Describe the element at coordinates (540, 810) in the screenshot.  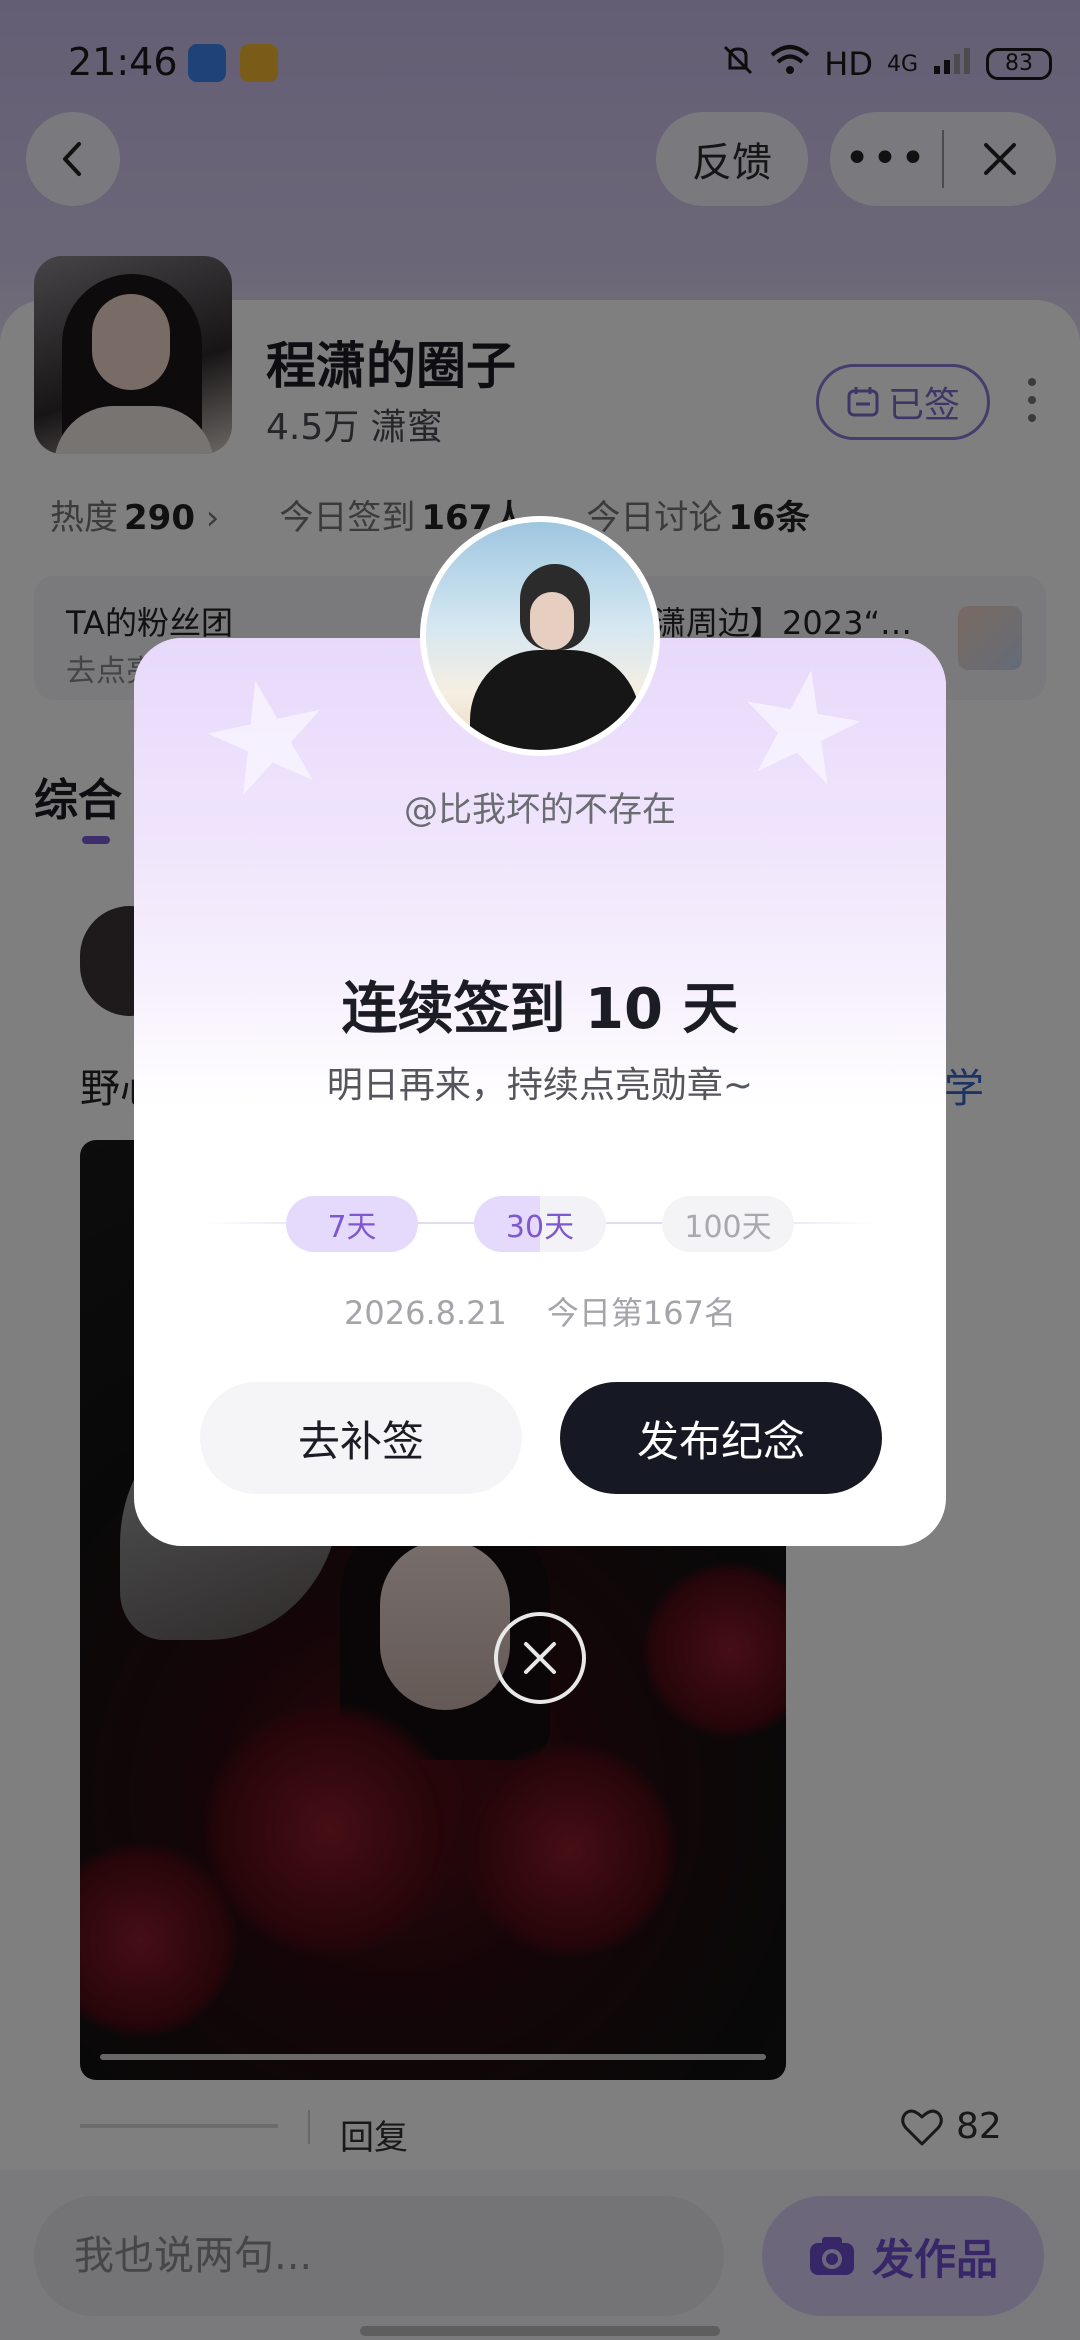
I see `modal-username: @比我坏的不存在` at that location.